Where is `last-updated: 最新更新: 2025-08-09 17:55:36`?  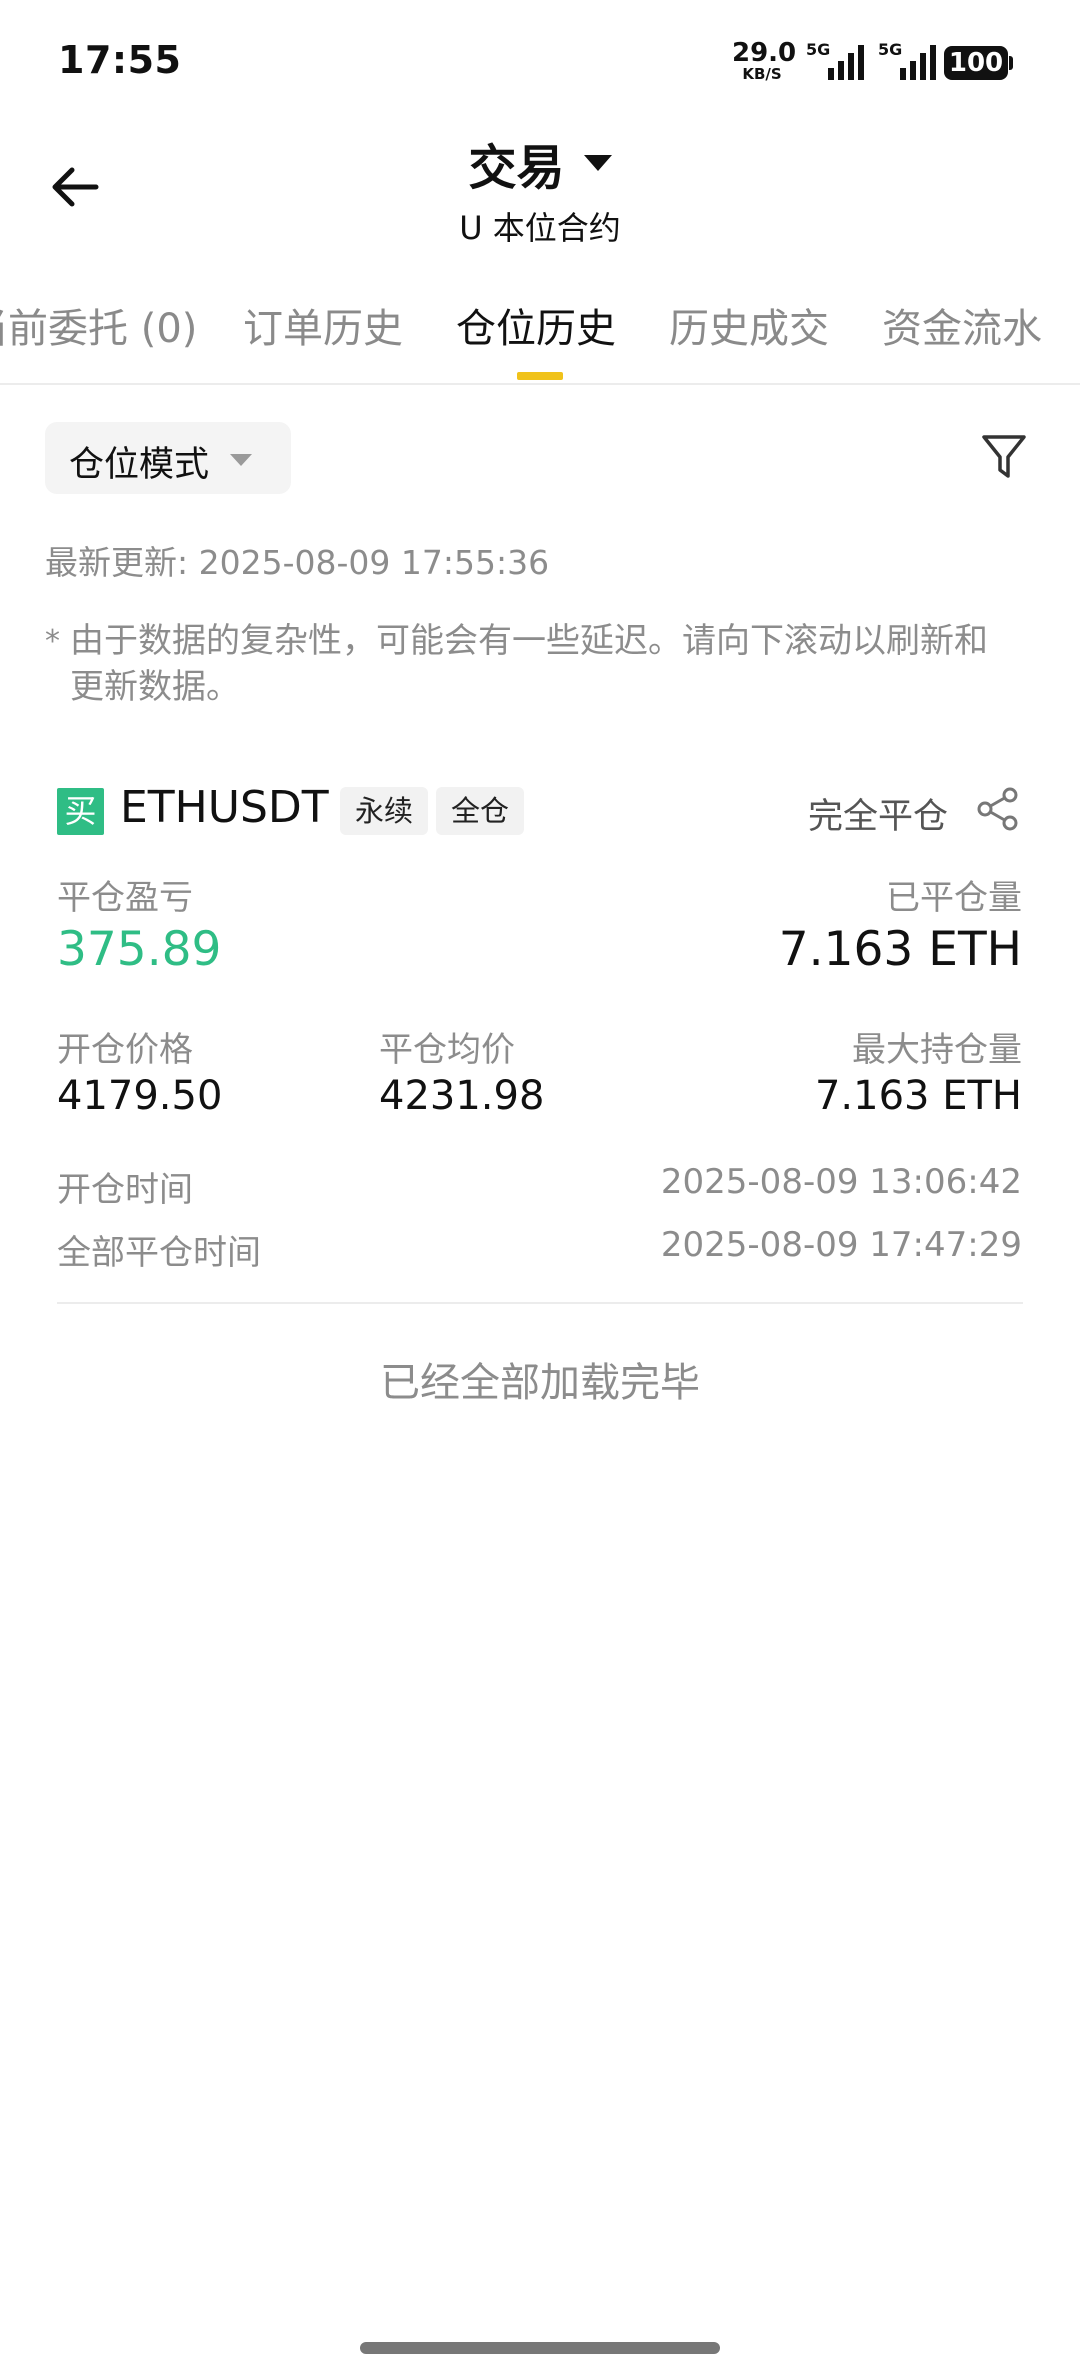 last-updated: 最新更新: 2025-08-09 17:55:36 is located at coordinates (297, 562).